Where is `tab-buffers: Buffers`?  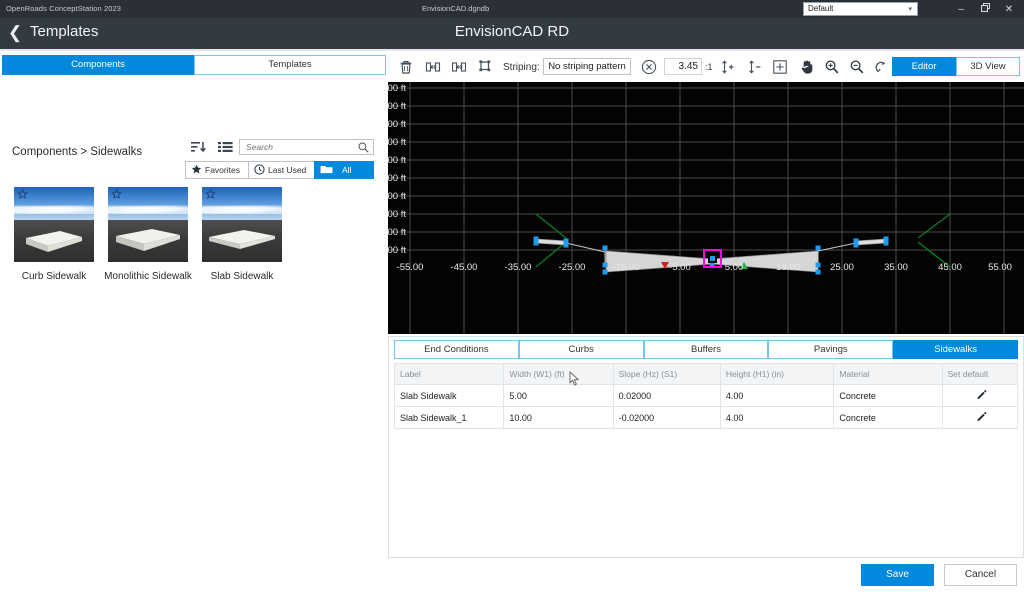 tab-buffers: Buffers is located at coordinates (706, 349).